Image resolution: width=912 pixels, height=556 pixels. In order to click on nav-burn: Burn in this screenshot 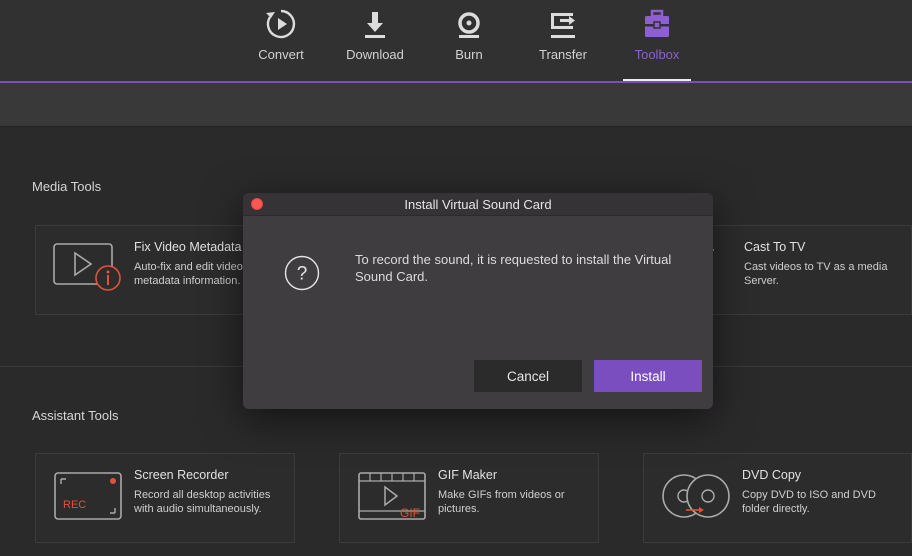, I will do `click(469, 40)`.